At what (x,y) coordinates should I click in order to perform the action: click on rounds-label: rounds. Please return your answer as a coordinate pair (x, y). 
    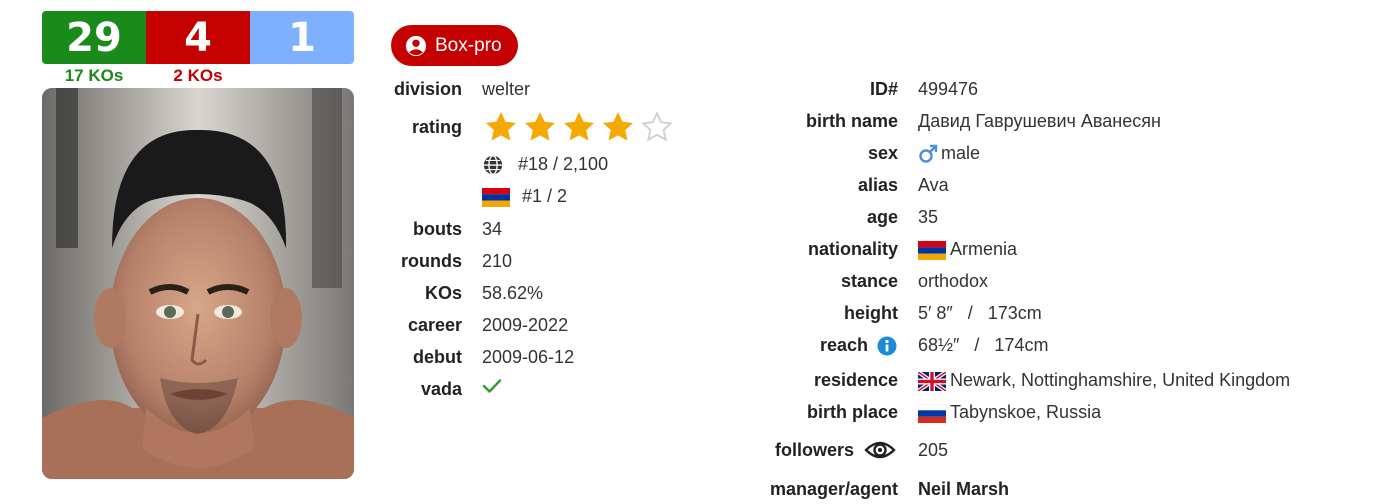
    Looking at the image, I should click on (431, 261).